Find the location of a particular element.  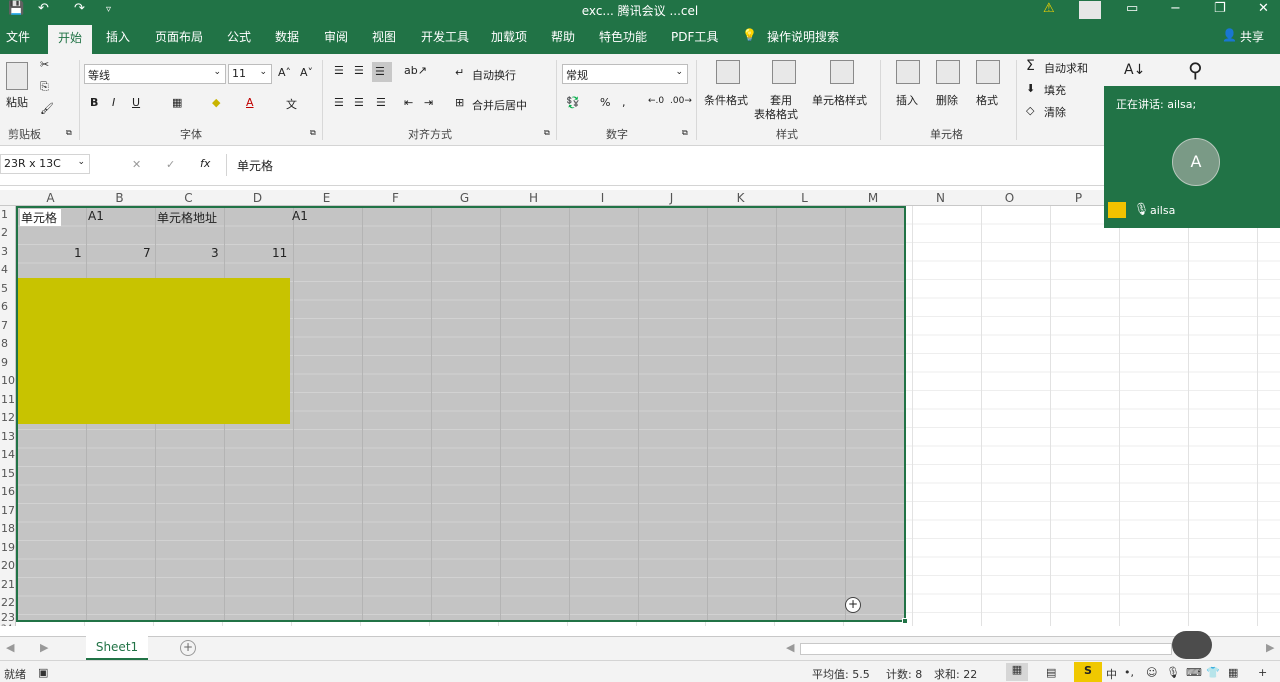

tab-file: 文件 is located at coordinates (18, 36).